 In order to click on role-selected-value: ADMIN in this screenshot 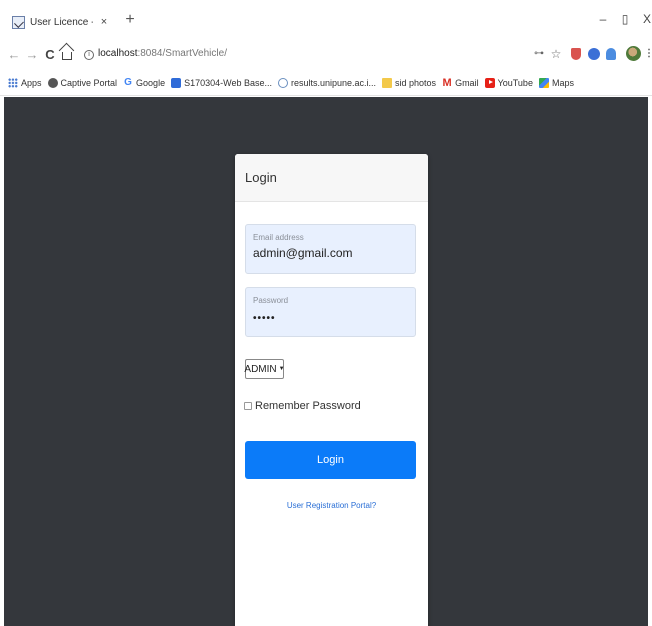, I will do `click(260, 369)`.